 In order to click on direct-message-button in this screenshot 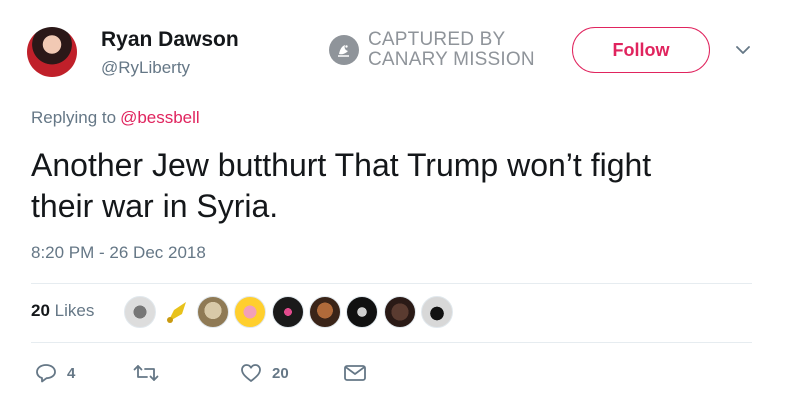, I will do `click(355, 373)`.